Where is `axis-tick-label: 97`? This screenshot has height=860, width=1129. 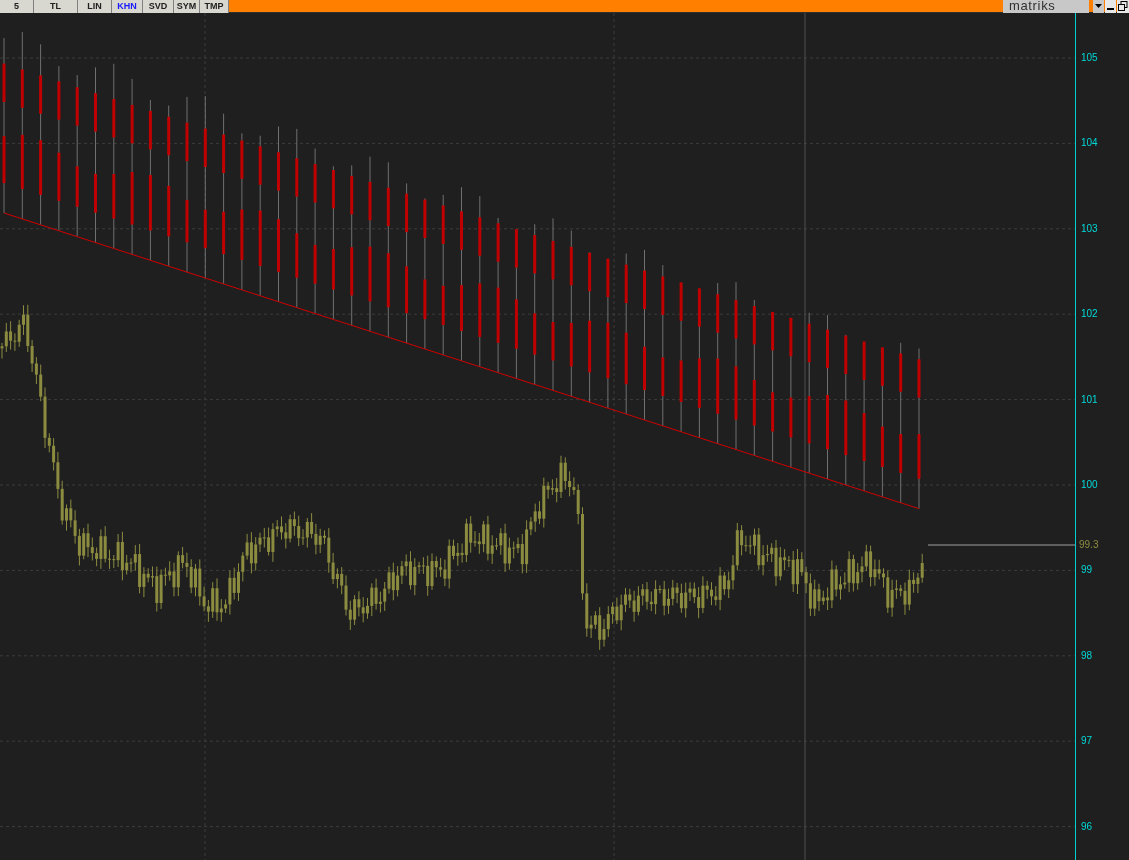
axis-tick-label: 97 is located at coordinates (1087, 741).